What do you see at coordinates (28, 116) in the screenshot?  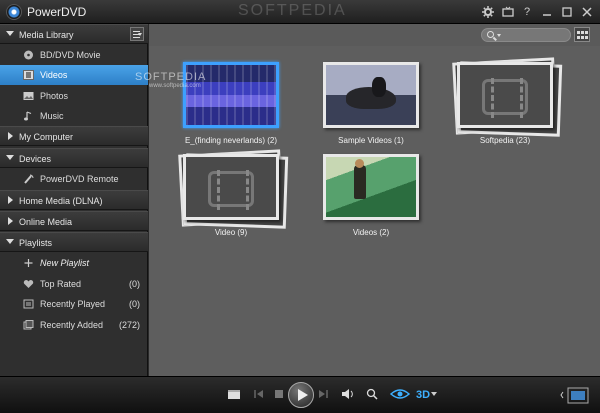 I see `music-note-icon` at bounding box center [28, 116].